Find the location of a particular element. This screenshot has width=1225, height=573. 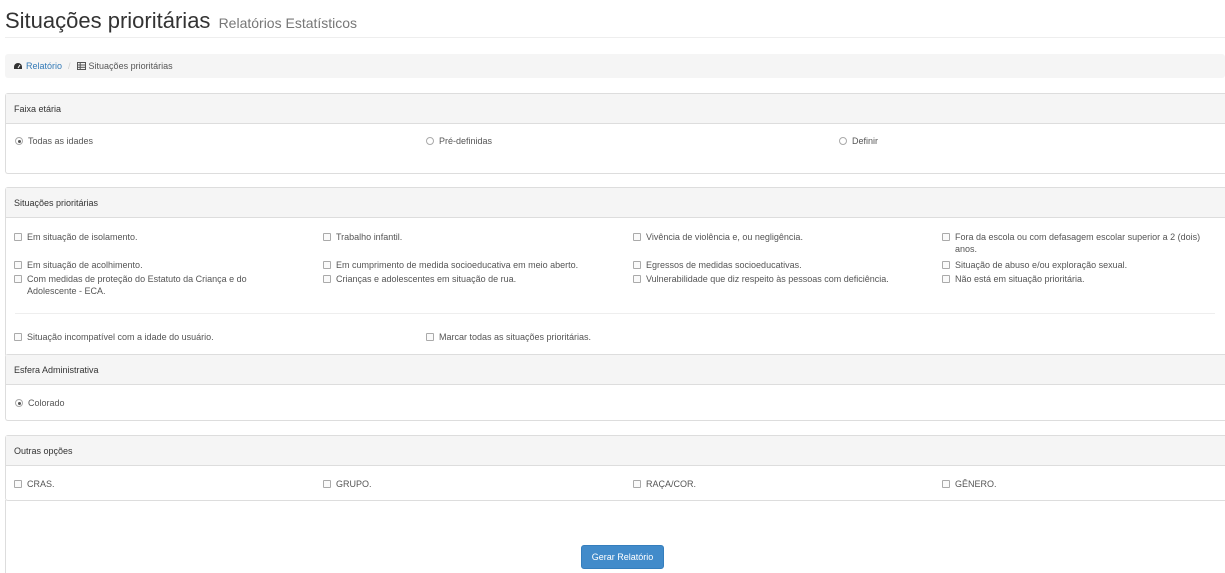

checkbox-grupo: GRUPO. is located at coordinates (347, 484).